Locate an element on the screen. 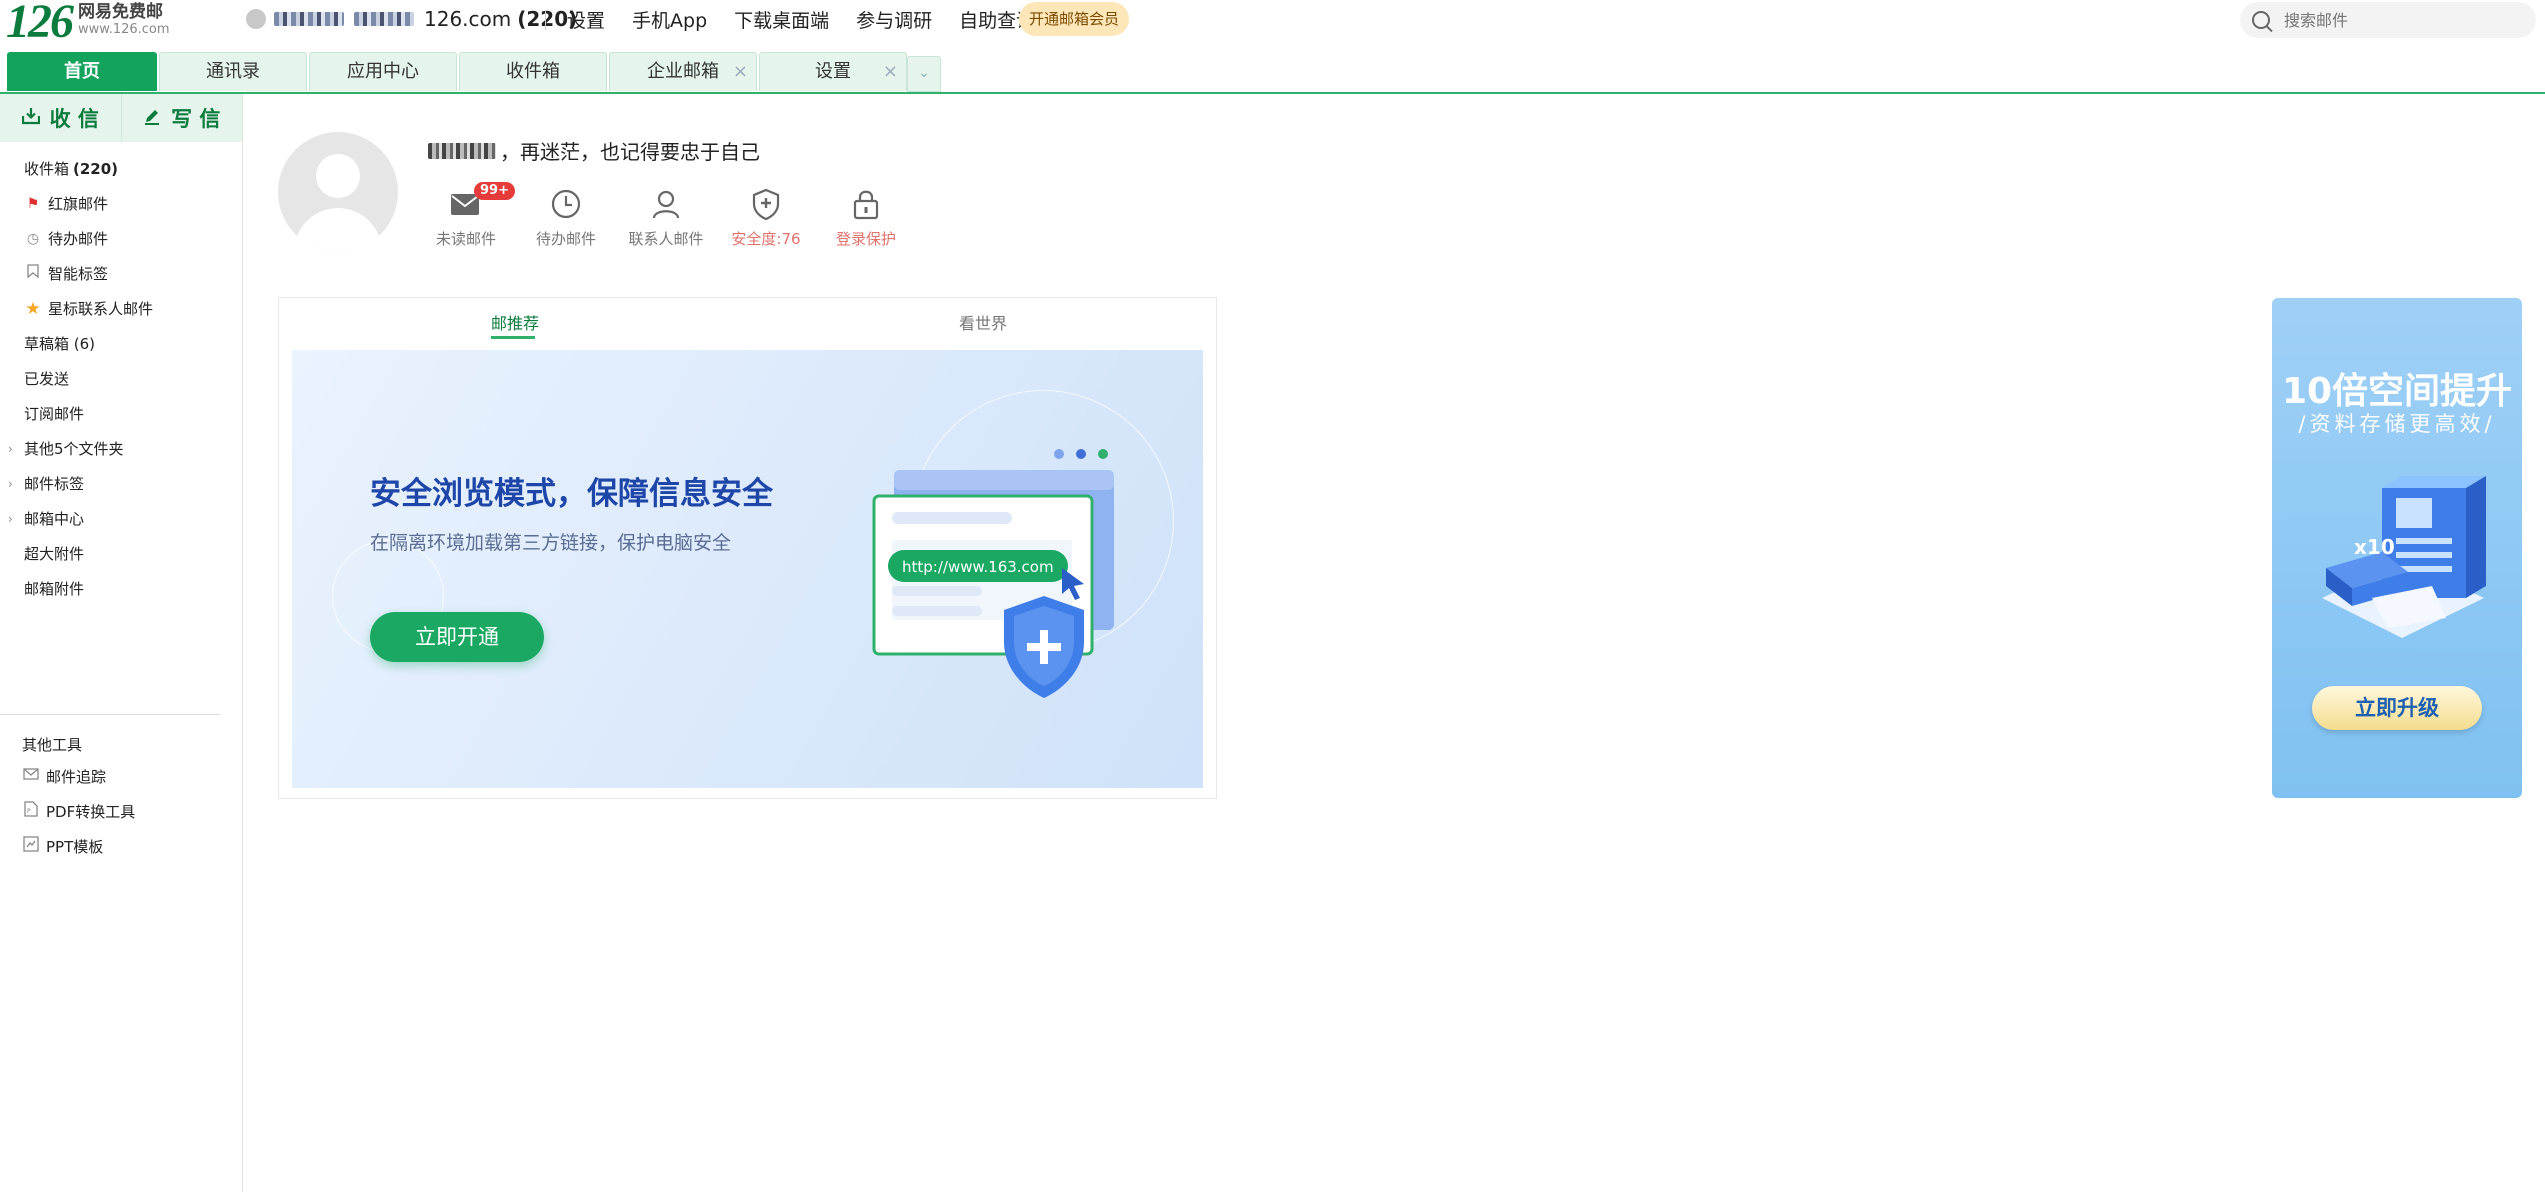 This screenshot has height=1192, width=2545. sidebar-item-drafts: 草稿箱 (6) is located at coordinates (59, 344).